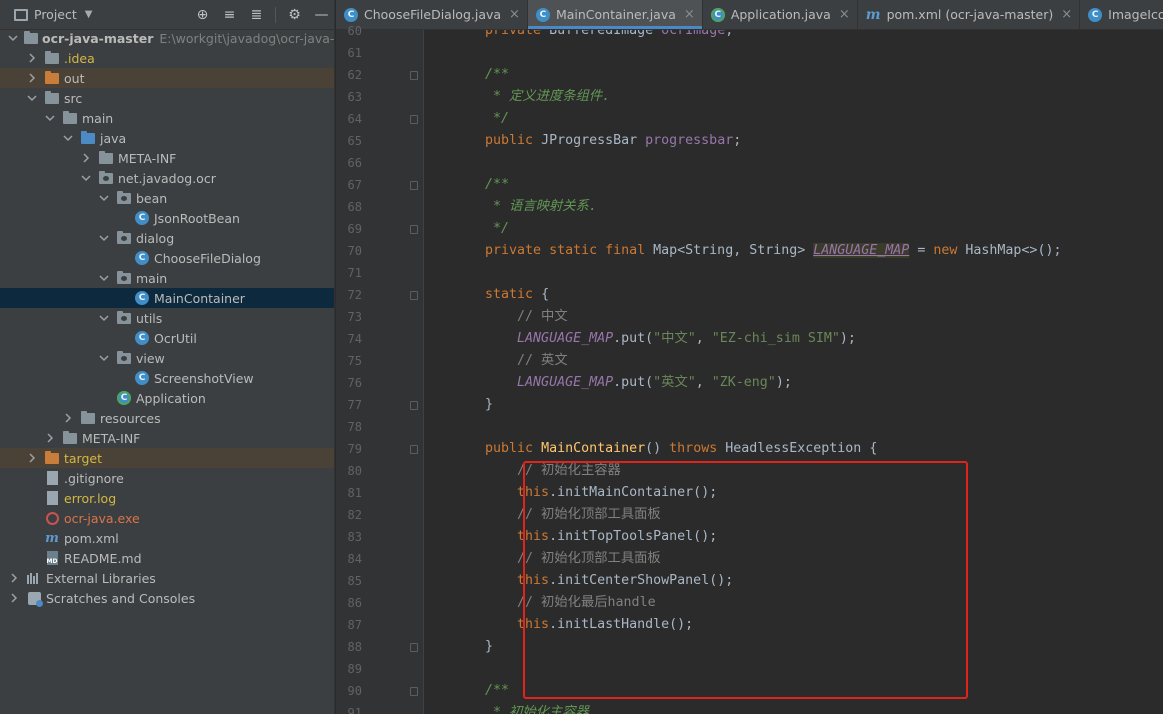 This screenshot has height=714, width=1163. What do you see at coordinates (167, 218) in the screenshot?
I see `tree-item: C JsonRootBean` at bounding box center [167, 218].